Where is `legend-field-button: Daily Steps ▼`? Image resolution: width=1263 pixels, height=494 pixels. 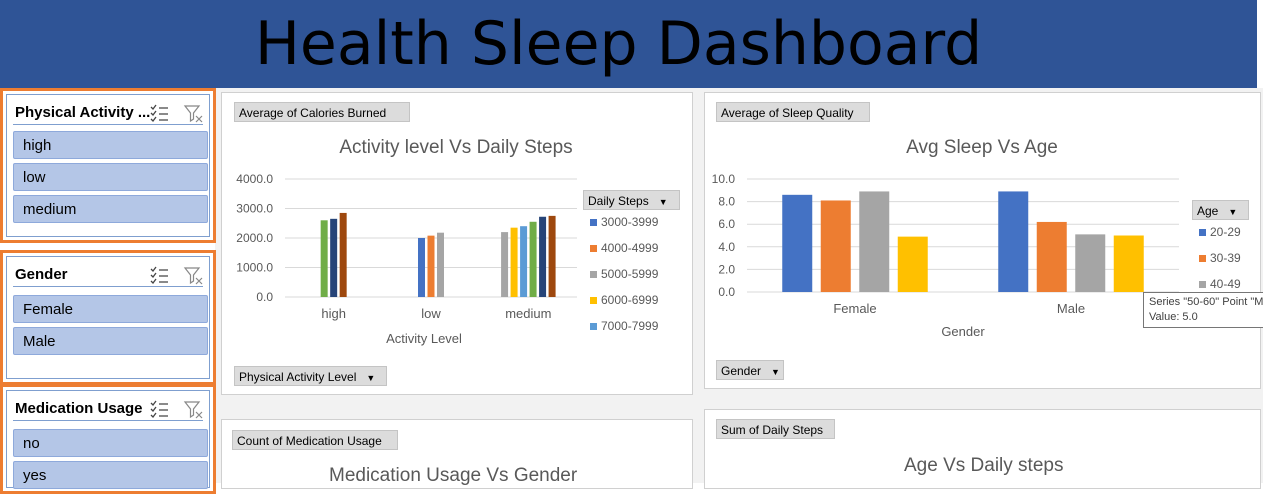
legend-field-button: Daily Steps ▼ is located at coordinates (631, 200).